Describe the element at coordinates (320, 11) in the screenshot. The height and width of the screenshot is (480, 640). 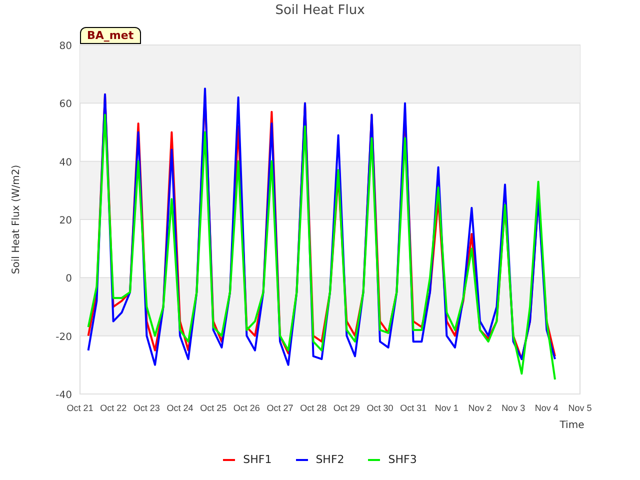
I see `chart-title: Soil Heat Flux` at that location.